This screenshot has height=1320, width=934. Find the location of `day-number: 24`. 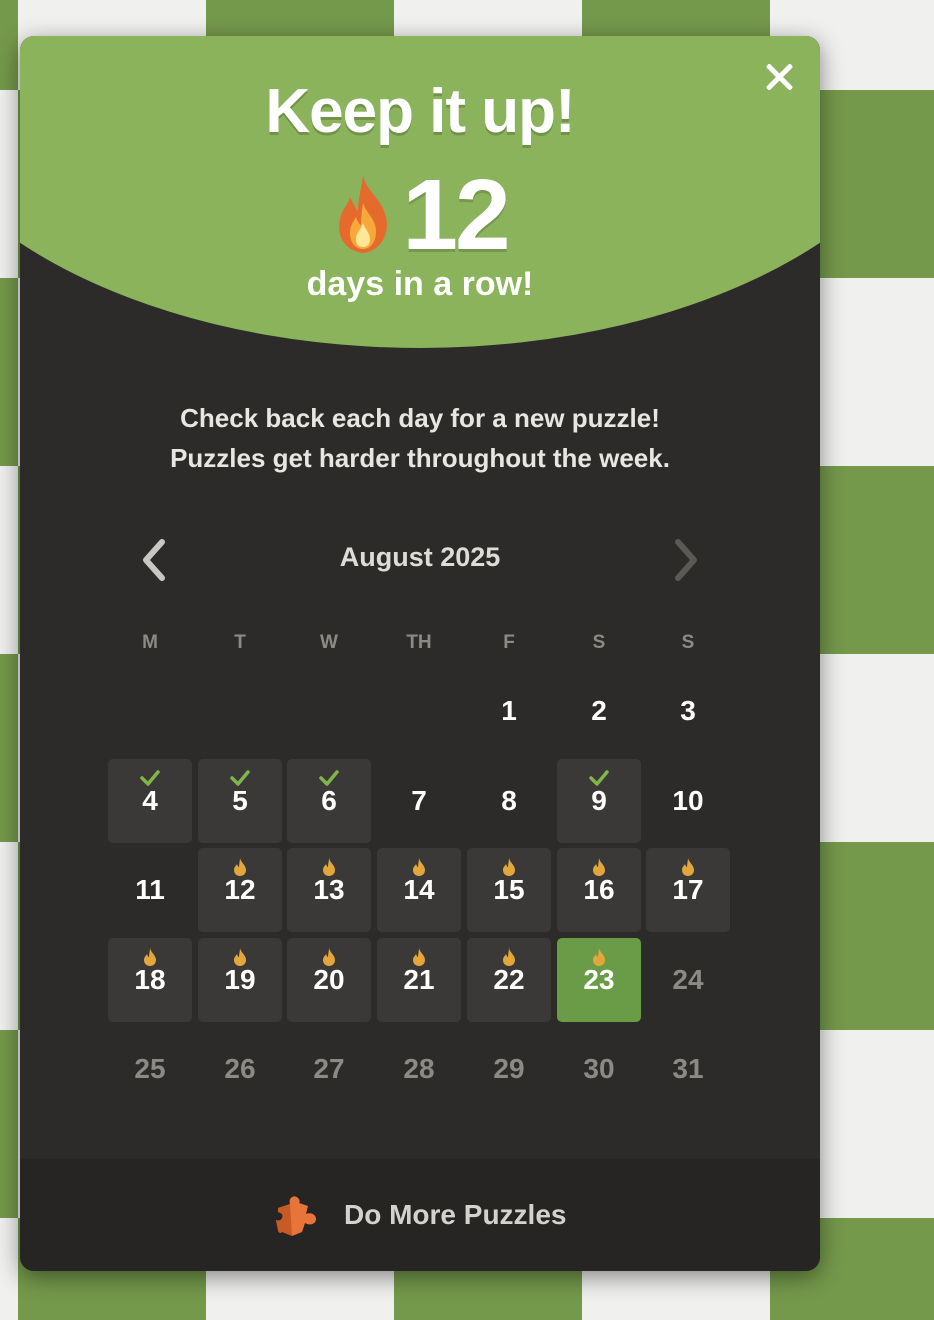

day-number: 24 is located at coordinates (688, 979).